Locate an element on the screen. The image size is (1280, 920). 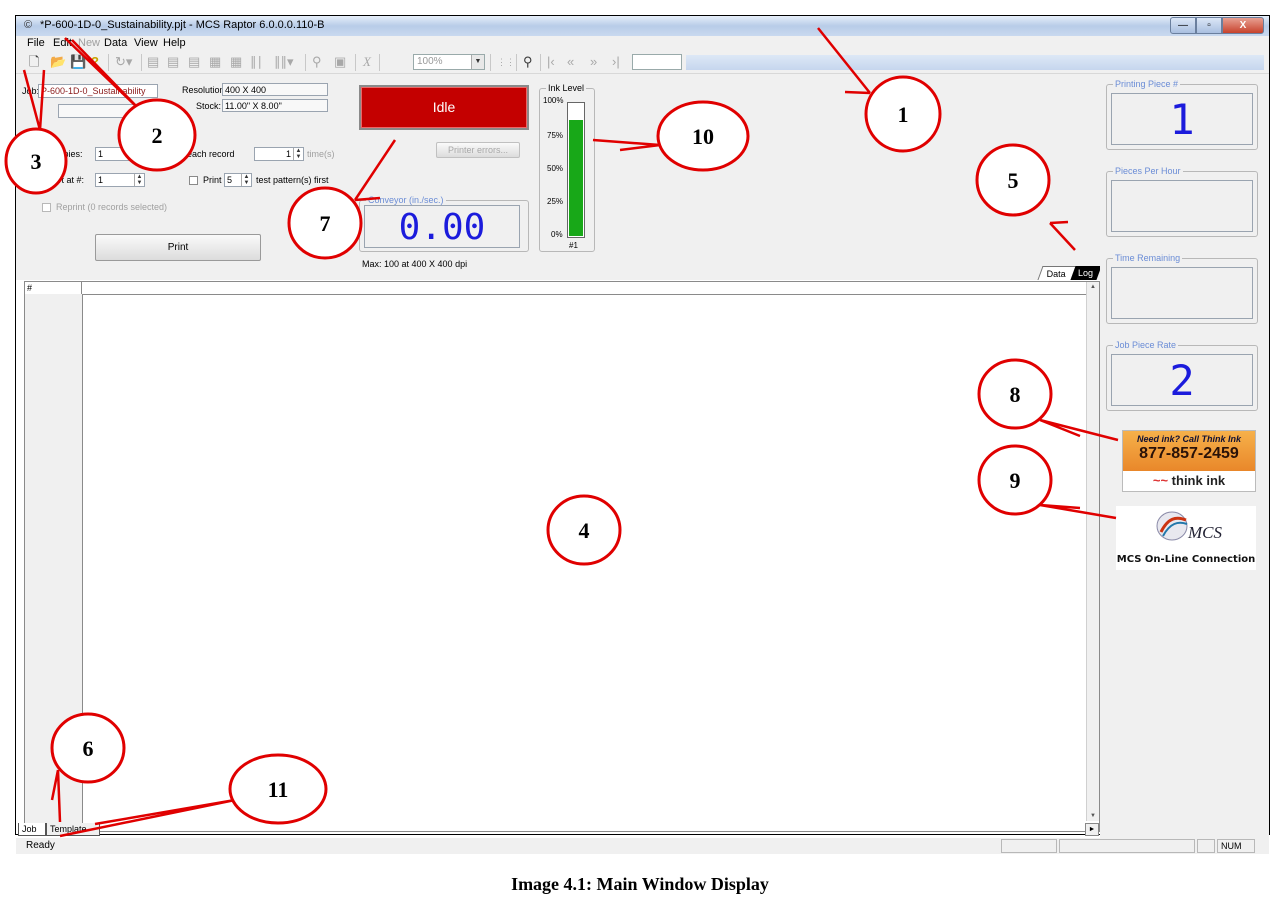
job-piece-rate-display: 2 is located at coordinates (1182, 380).